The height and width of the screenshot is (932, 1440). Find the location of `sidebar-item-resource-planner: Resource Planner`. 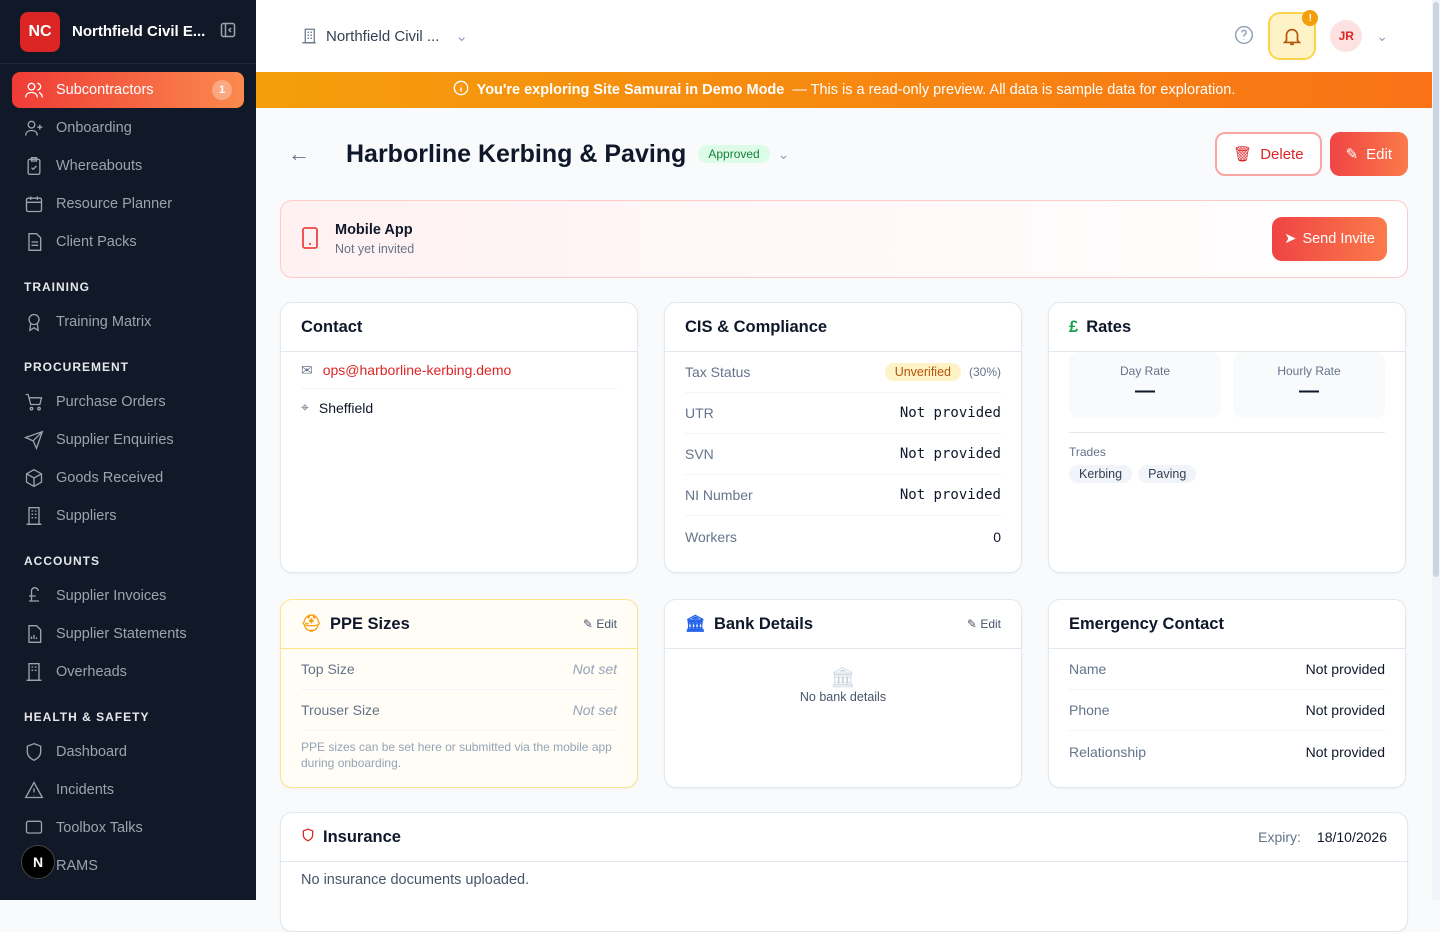

sidebar-item-resource-planner: Resource Planner is located at coordinates (128, 204).